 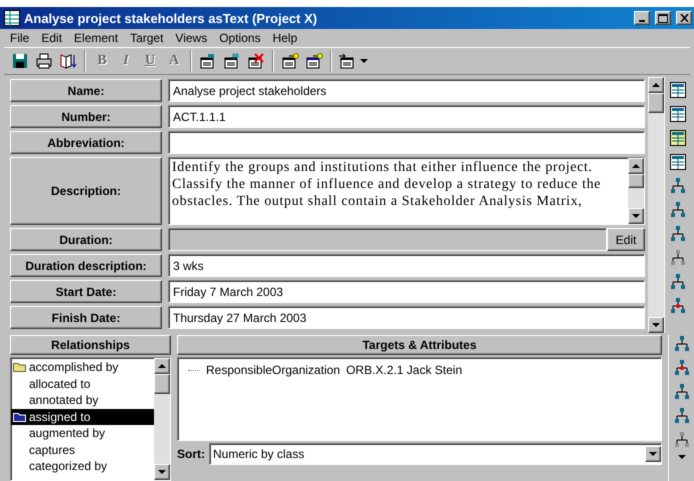 I want to click on duration-field, so click(x=387, y=239).